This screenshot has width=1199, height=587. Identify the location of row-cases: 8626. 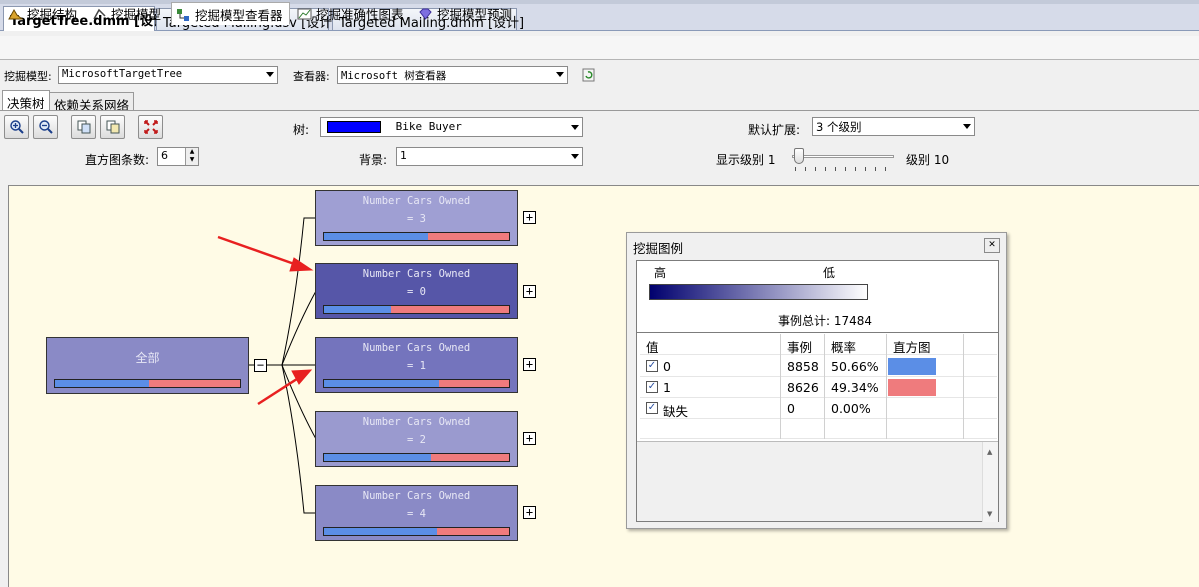
(803, 387).